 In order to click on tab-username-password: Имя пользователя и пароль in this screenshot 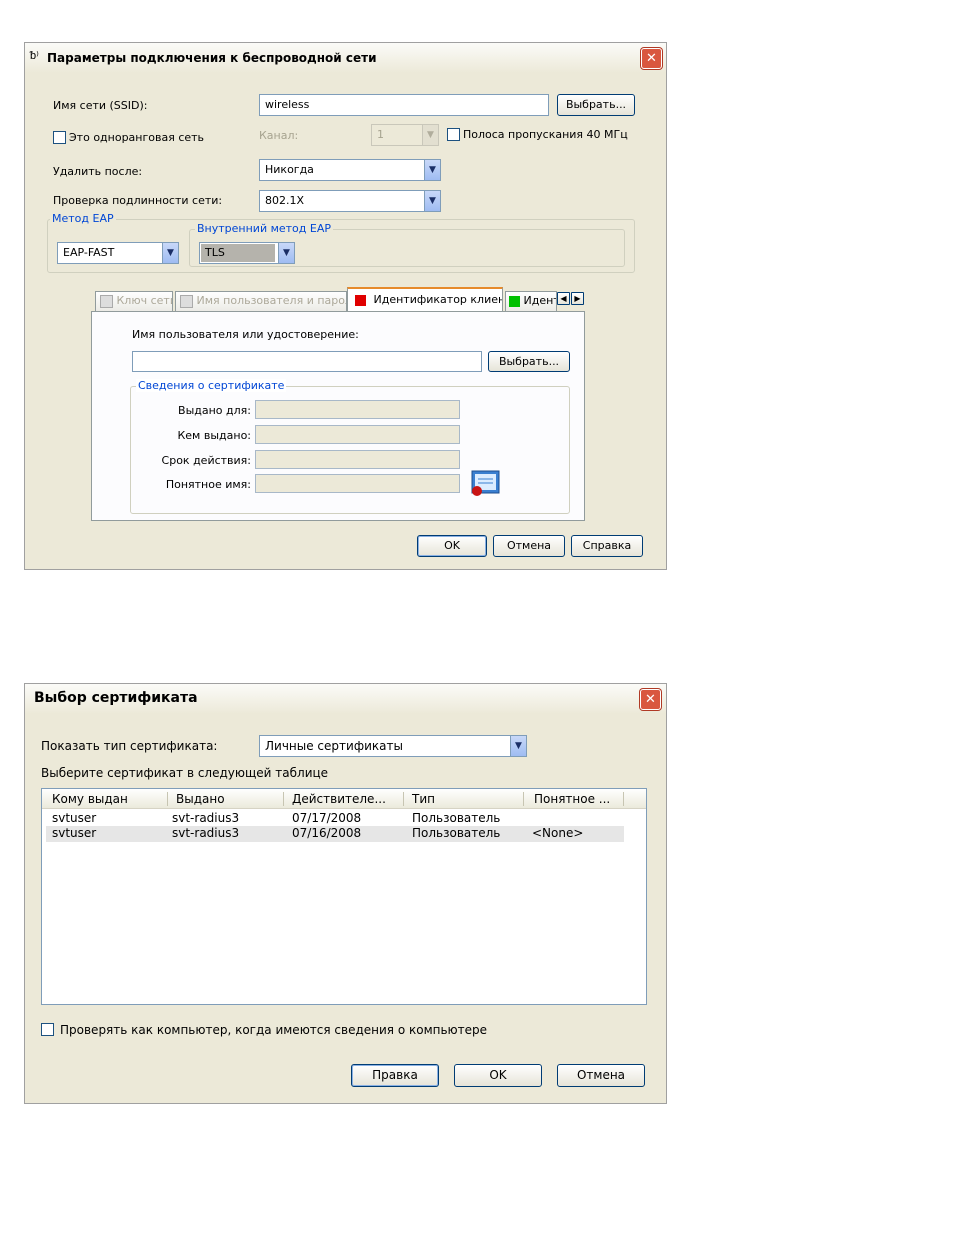, I will do `click(261, 301)`.